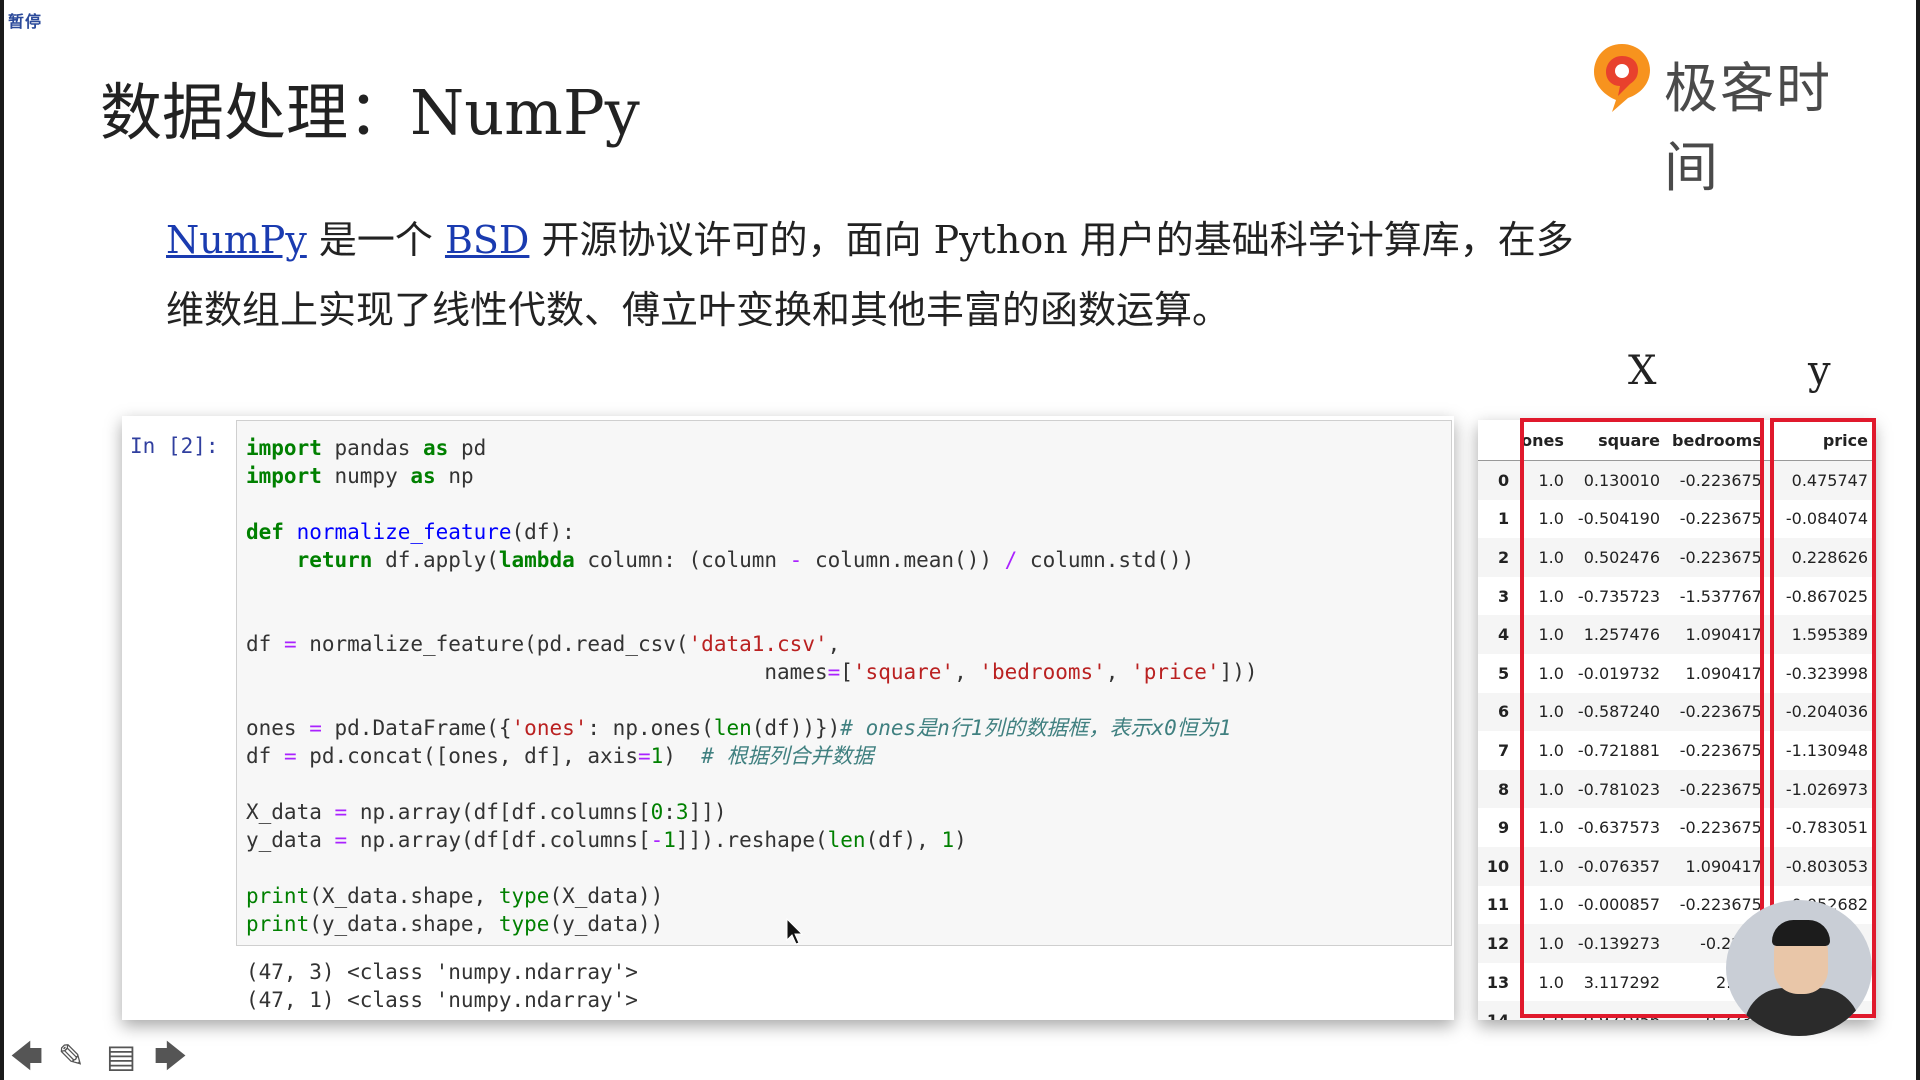  What do you see at coordinates (1498, 905) in the screenshot?
I see `row-index: 11` at bounding box center [1498, 905].